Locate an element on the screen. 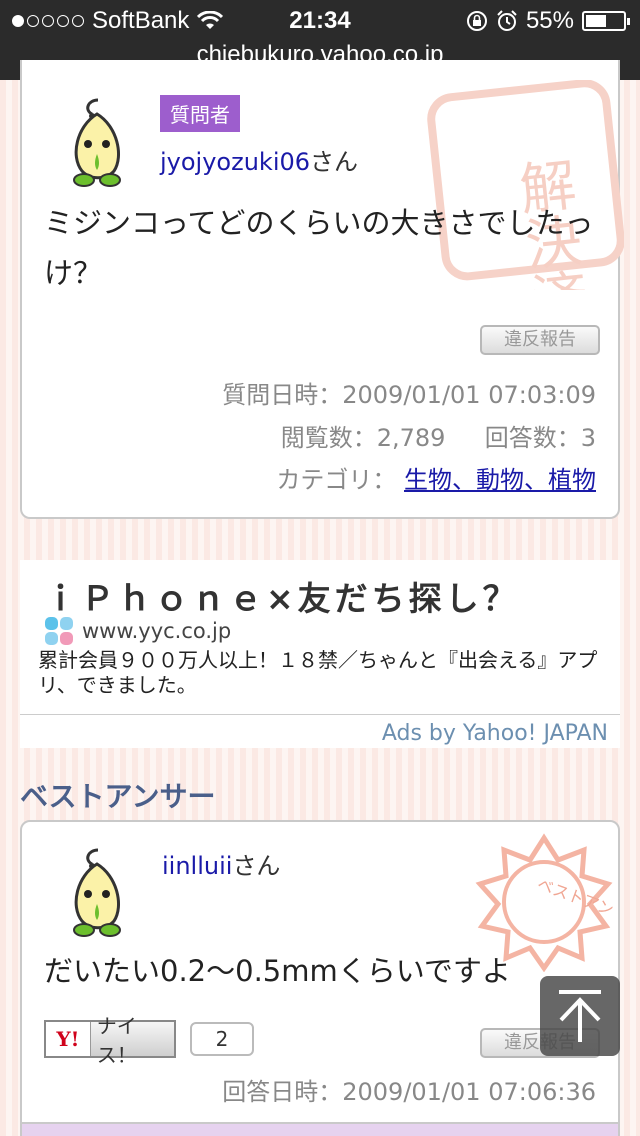 This screenshot has width=640, height=1136. ad-description: 累計会員９００万人以上！１８禁／ちゃんと『出会える』アプリ、できました。 is located at coordinates (328, 673).